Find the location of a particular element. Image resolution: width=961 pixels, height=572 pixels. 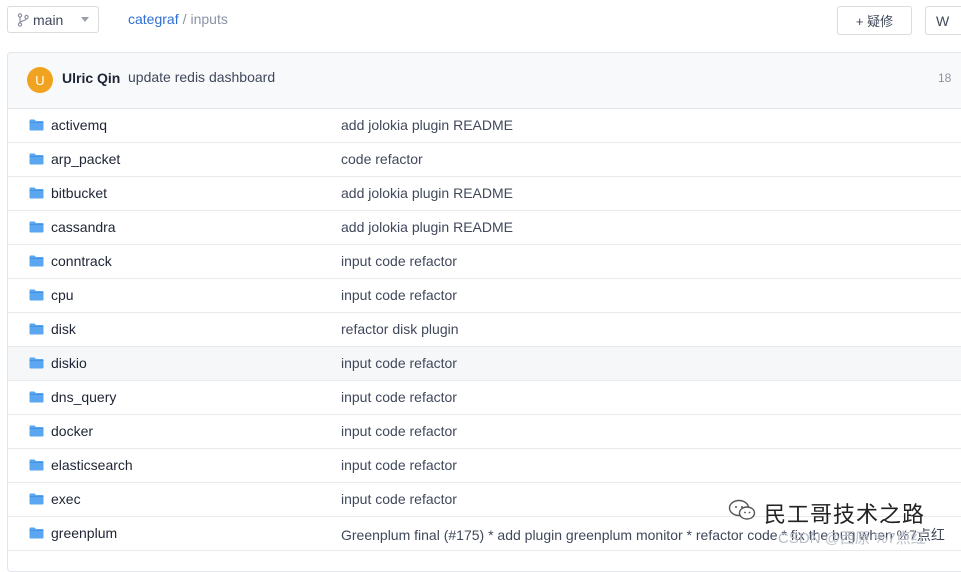

table-row: activemq add jolokia plugin README is located at coordinates (484, 126).